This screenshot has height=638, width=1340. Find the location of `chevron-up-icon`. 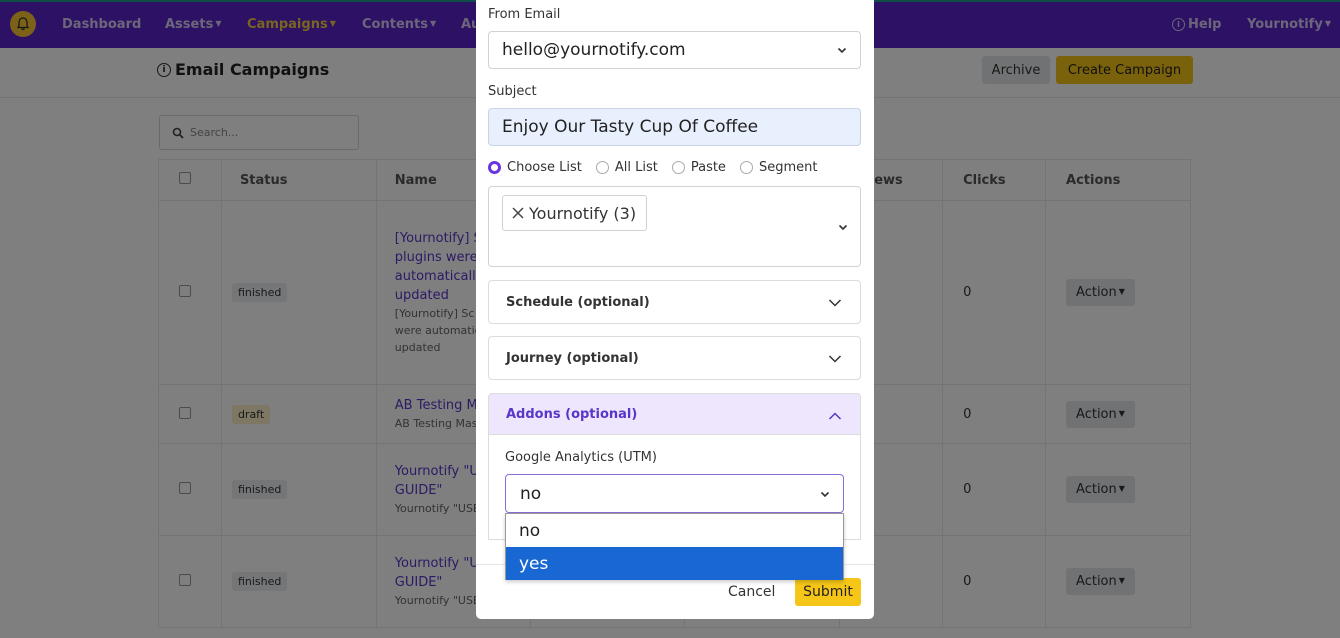

chevron-up-icon is located at coordinates (835, 416).